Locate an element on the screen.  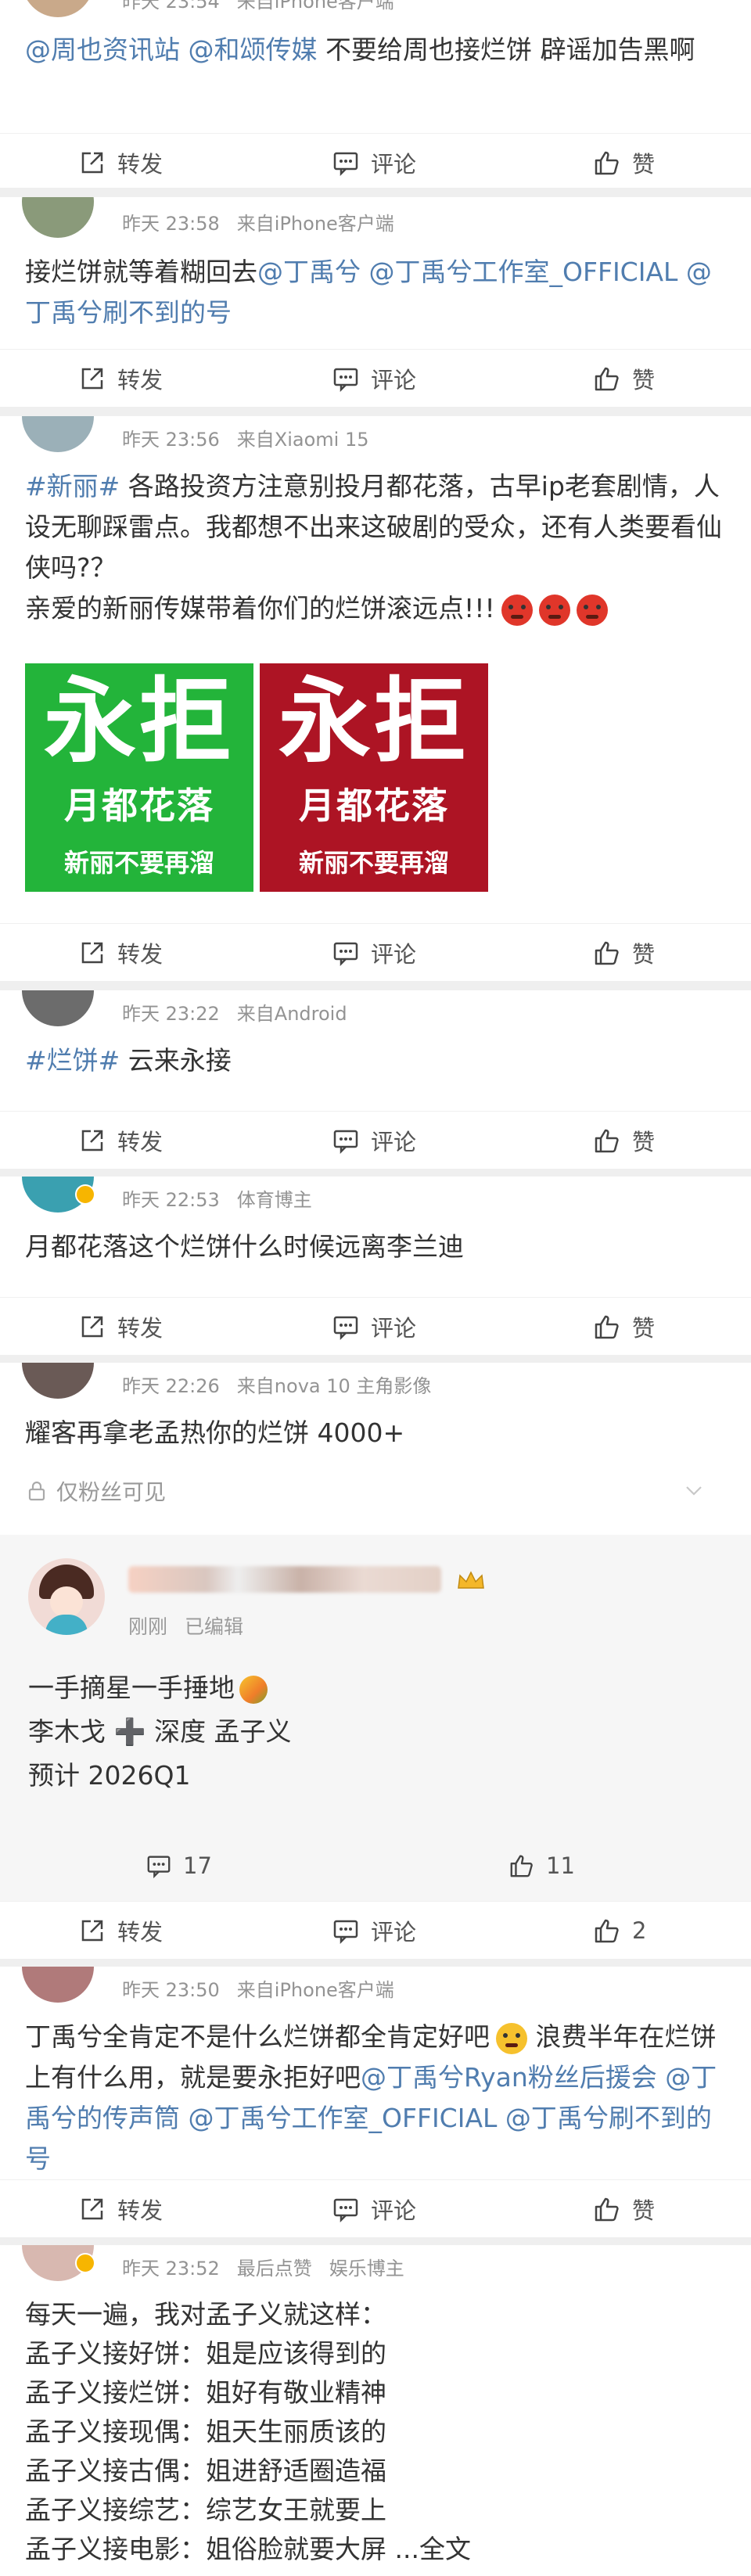
post-image-green: 永拒 月都花落 新丽不要再溜 is located at coordinates (139, 778).